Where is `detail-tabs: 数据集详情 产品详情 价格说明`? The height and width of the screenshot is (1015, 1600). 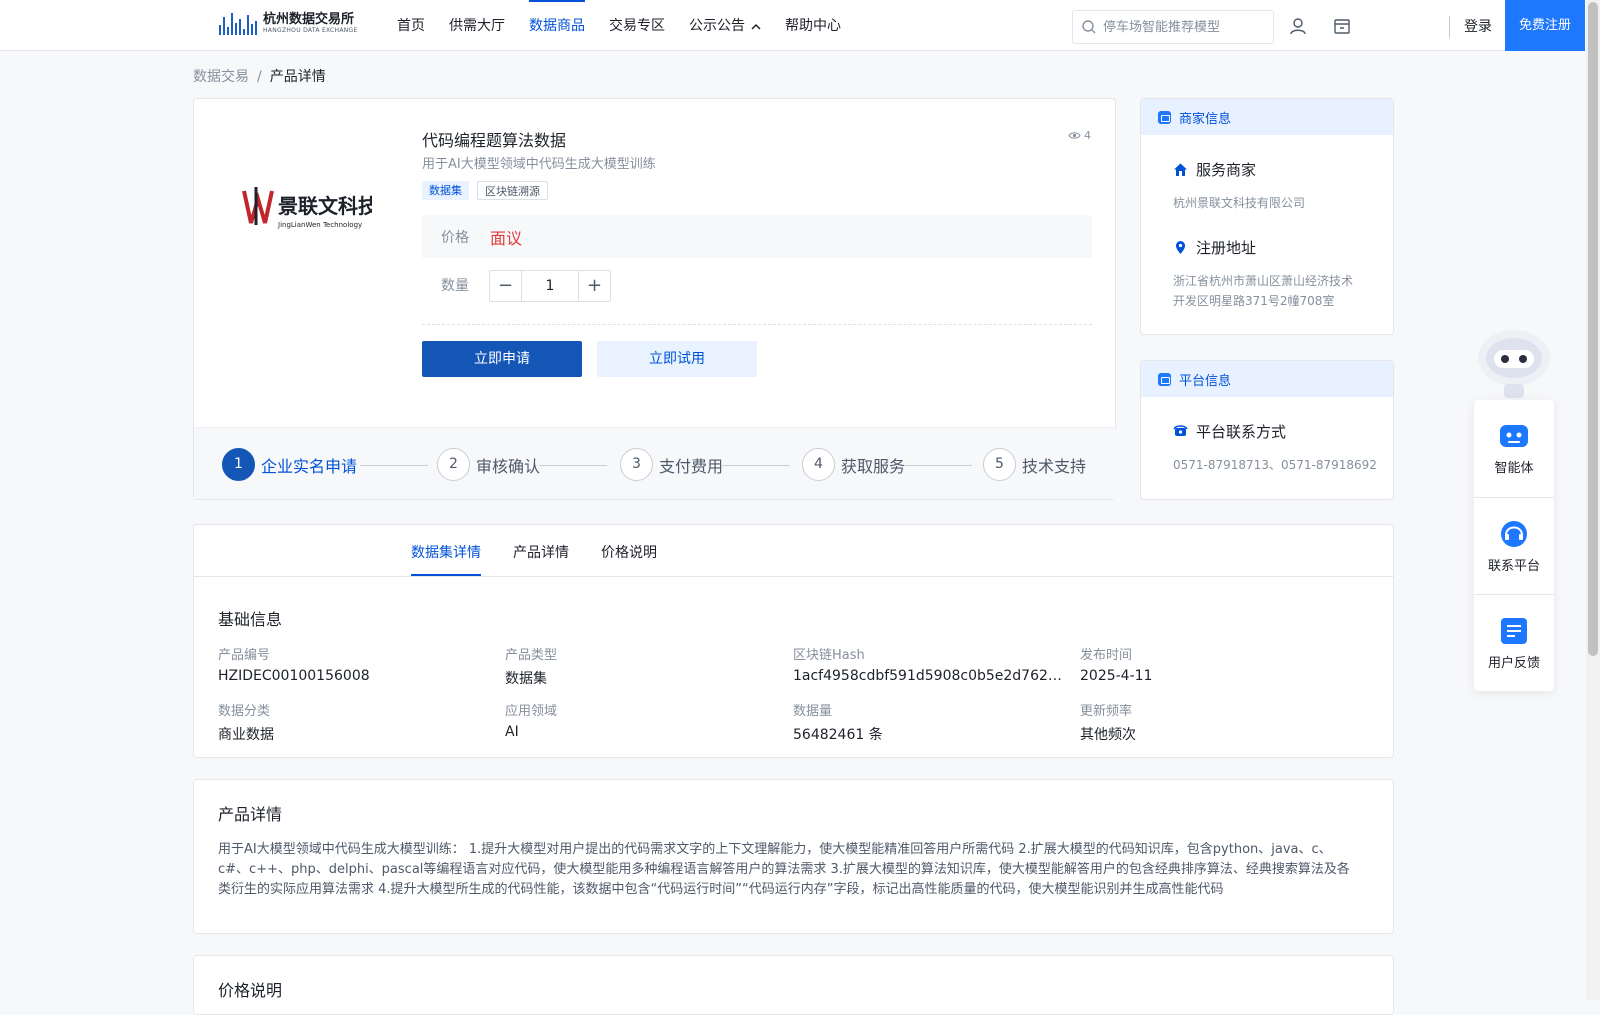 detail-tabs: 数据集详情 产品详情 价格说明 is located at coordinates (534, 558).